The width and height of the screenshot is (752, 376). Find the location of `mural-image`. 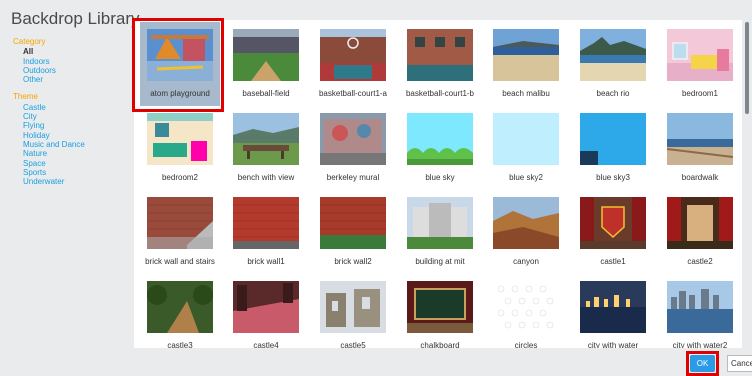

mural-image is located at coordinates (353, 139).